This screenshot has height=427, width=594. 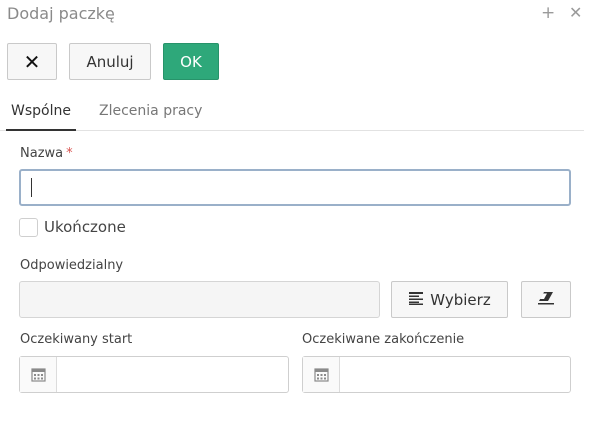 I want to click on list-icon, so click(x=416, y=300).